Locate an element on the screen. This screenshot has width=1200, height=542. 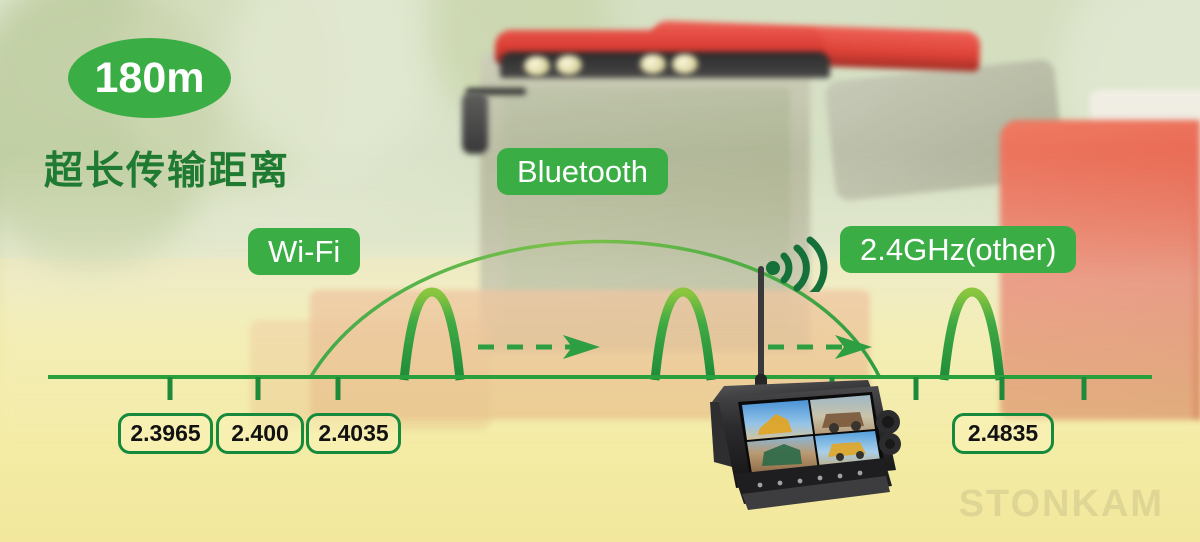
distance-badge: 180m is located at coordinates (149, 78).